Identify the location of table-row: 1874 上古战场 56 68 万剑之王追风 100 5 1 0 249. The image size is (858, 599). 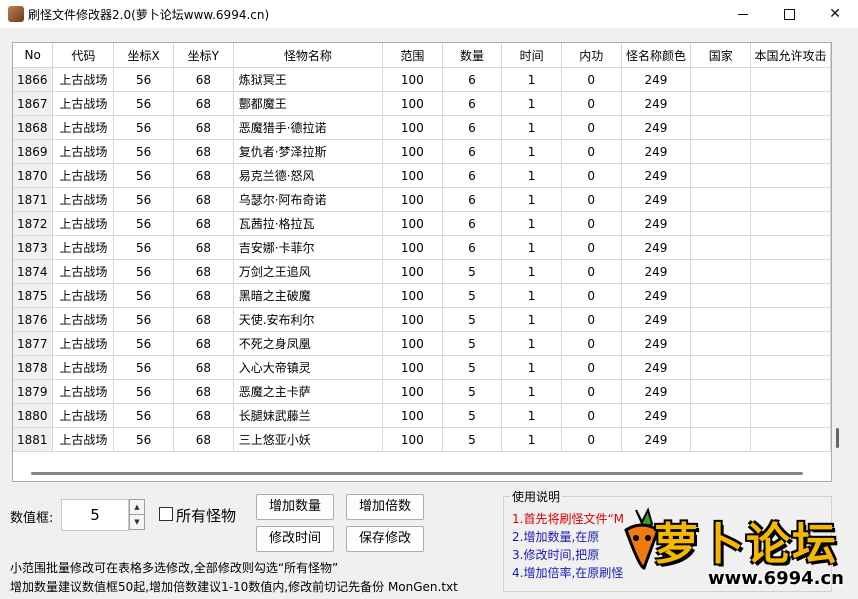
(422, 271).